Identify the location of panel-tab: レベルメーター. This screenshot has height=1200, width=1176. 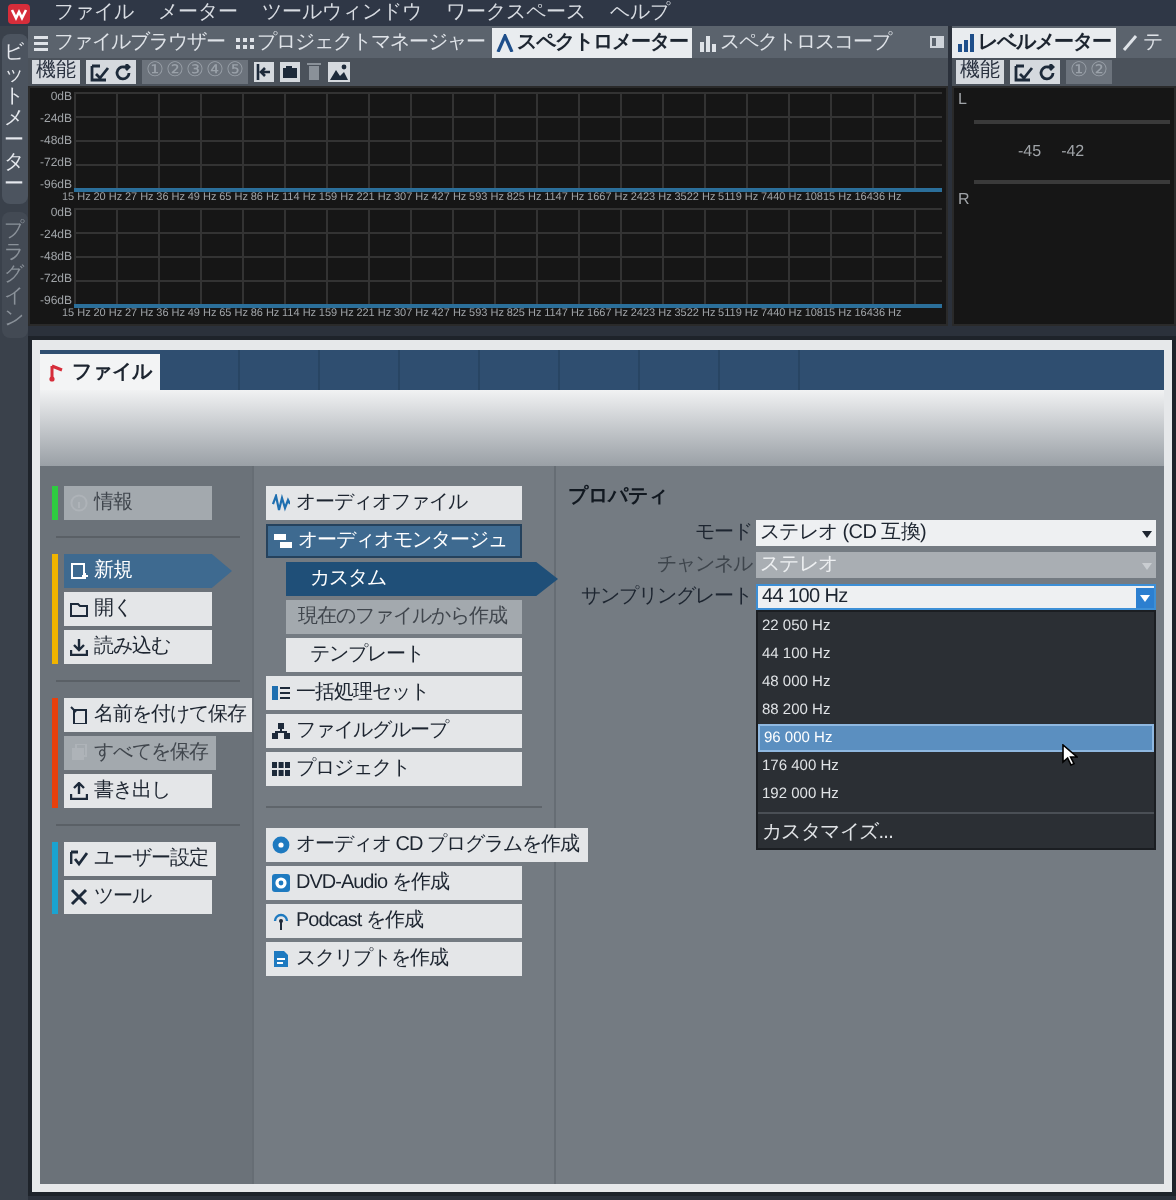
(1033, 43).